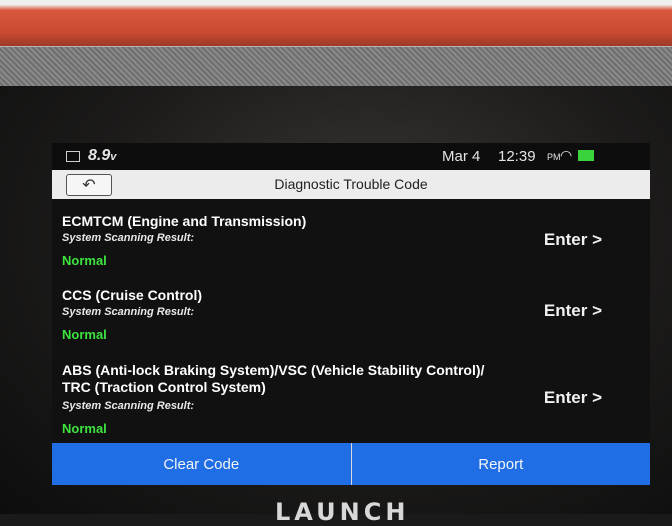 This screenshot has height=526, width=672. What do you see at coordinates (461, 156) in the screenshot?
I see `date-text: Mar 4` at bounding box center [461, 156].